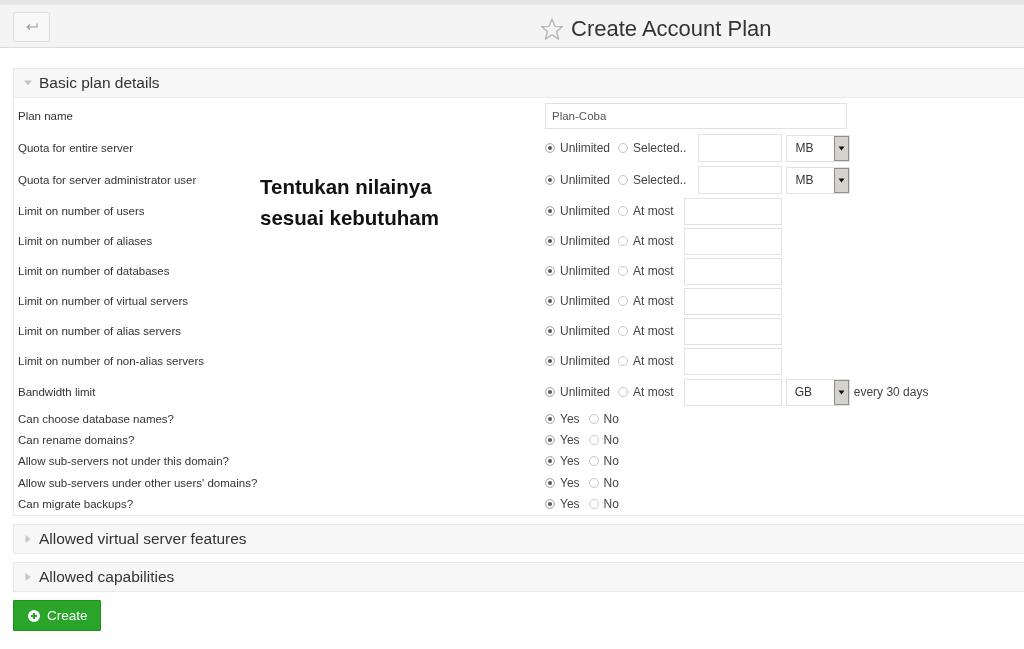 The height and width of the screenshot is (649, 1024). Describe the element at coordinates (99, 331) in the screenshot. I see `field-label: Limit on number of alias servers` at that location.